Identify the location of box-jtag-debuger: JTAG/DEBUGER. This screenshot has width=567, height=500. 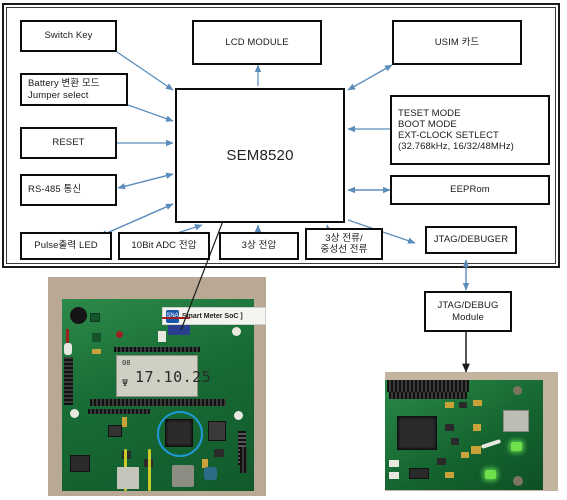
(471, 240).